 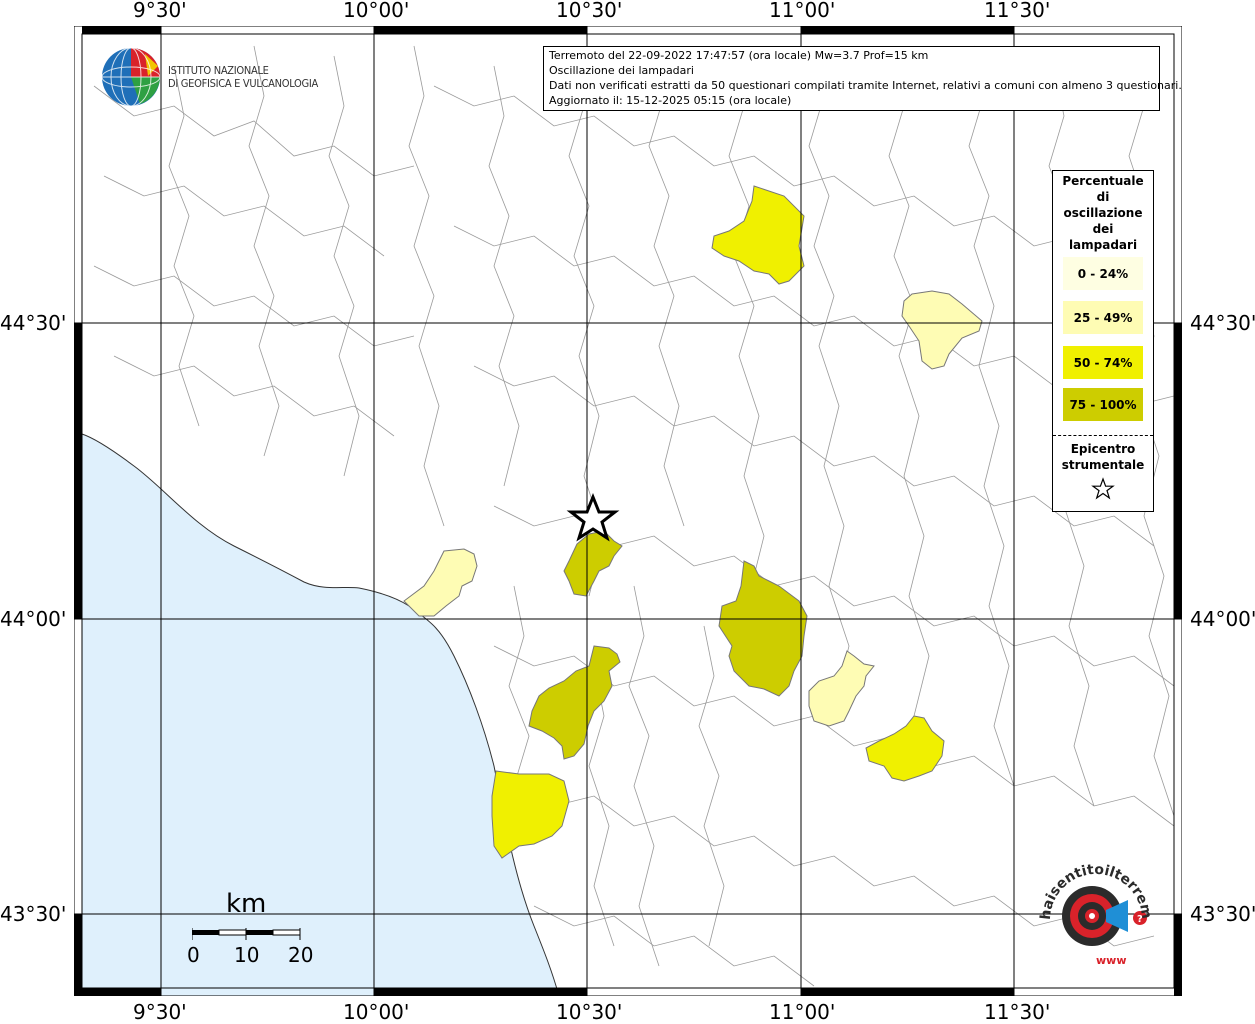 I want to click on legend-item-25-49: 25 - 49%, so click(x=1103, y=317).